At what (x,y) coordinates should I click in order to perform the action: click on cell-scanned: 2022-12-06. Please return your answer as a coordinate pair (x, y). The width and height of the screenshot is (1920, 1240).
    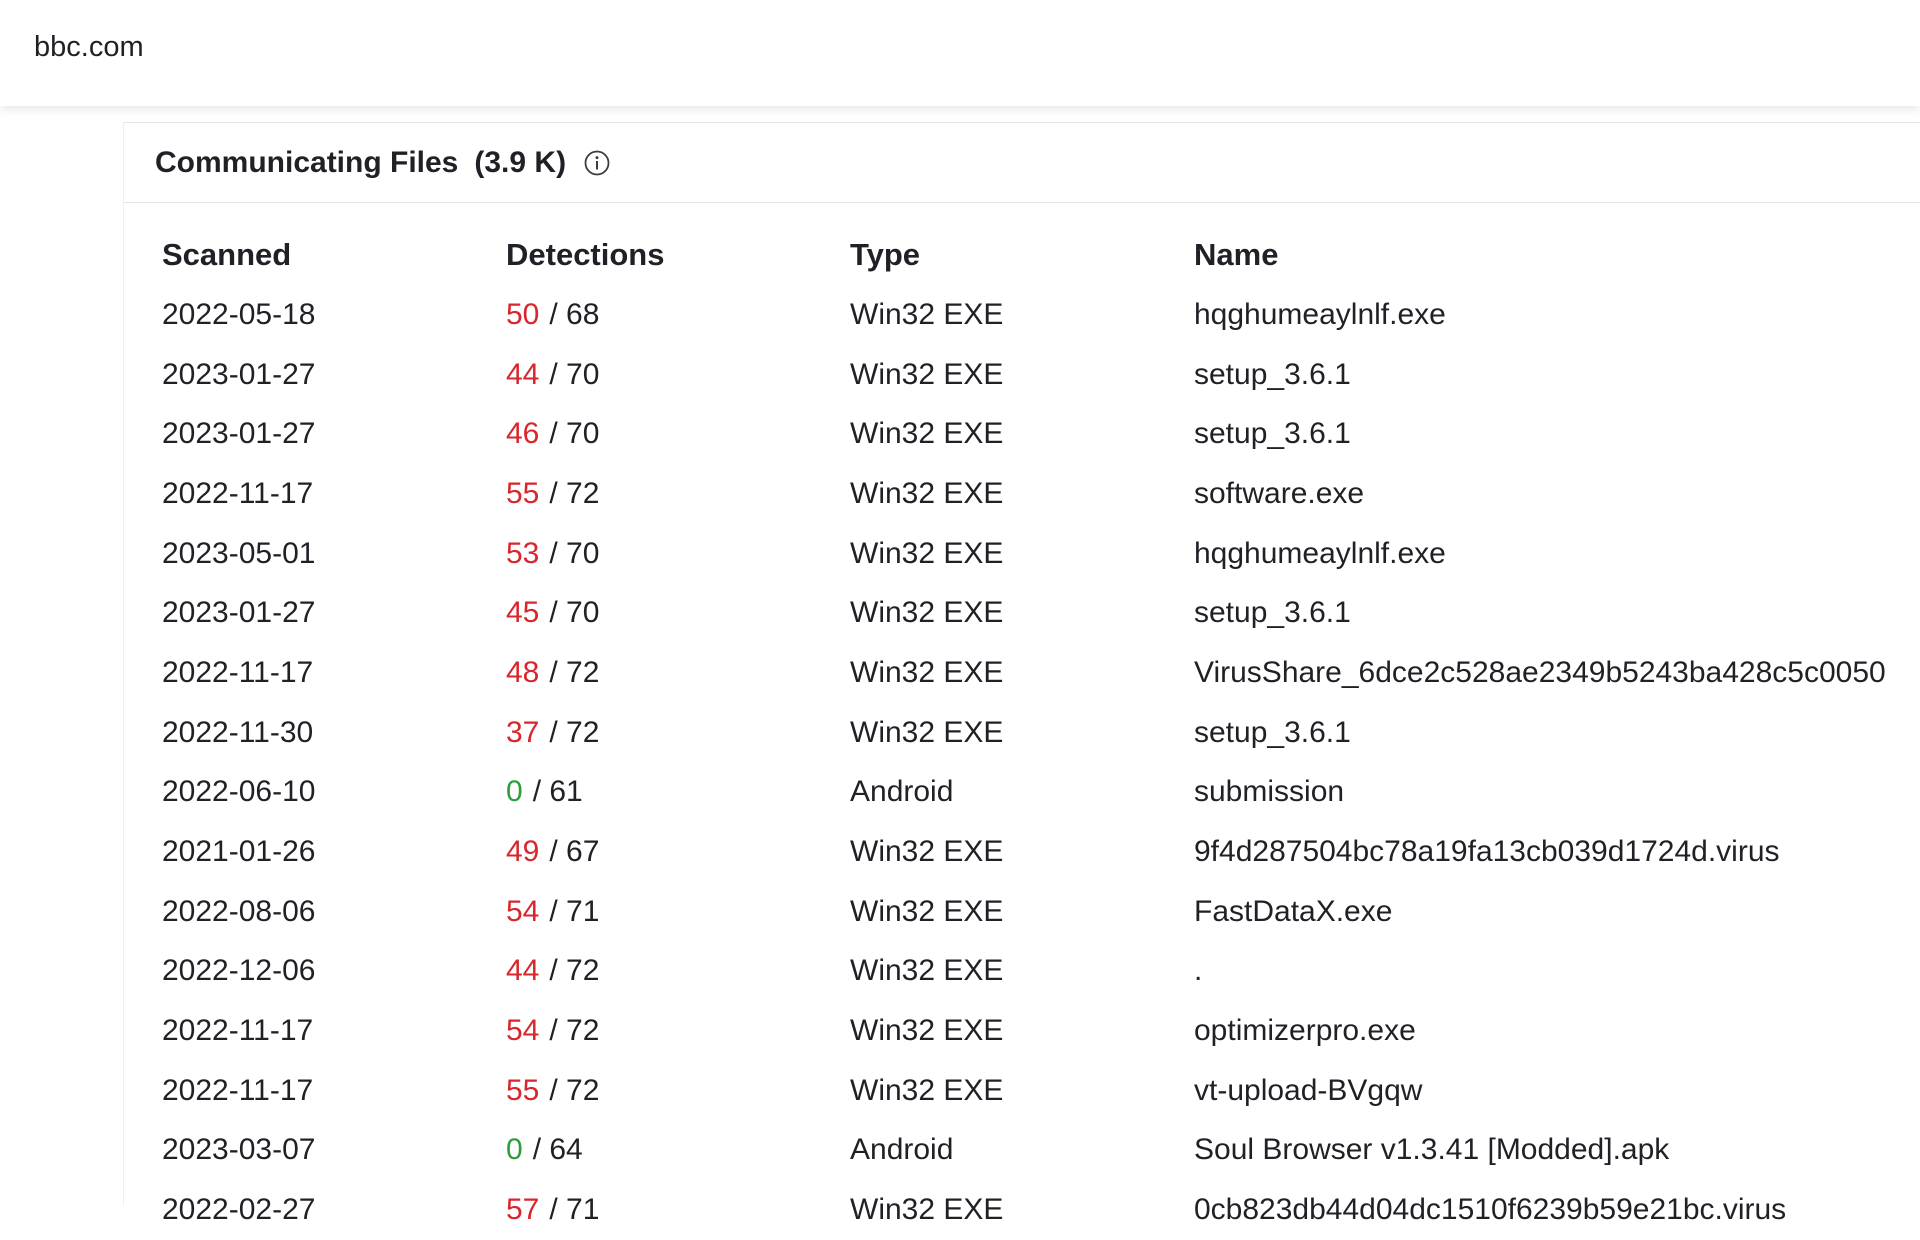
    Looking at the image, I should click on (239, 971).